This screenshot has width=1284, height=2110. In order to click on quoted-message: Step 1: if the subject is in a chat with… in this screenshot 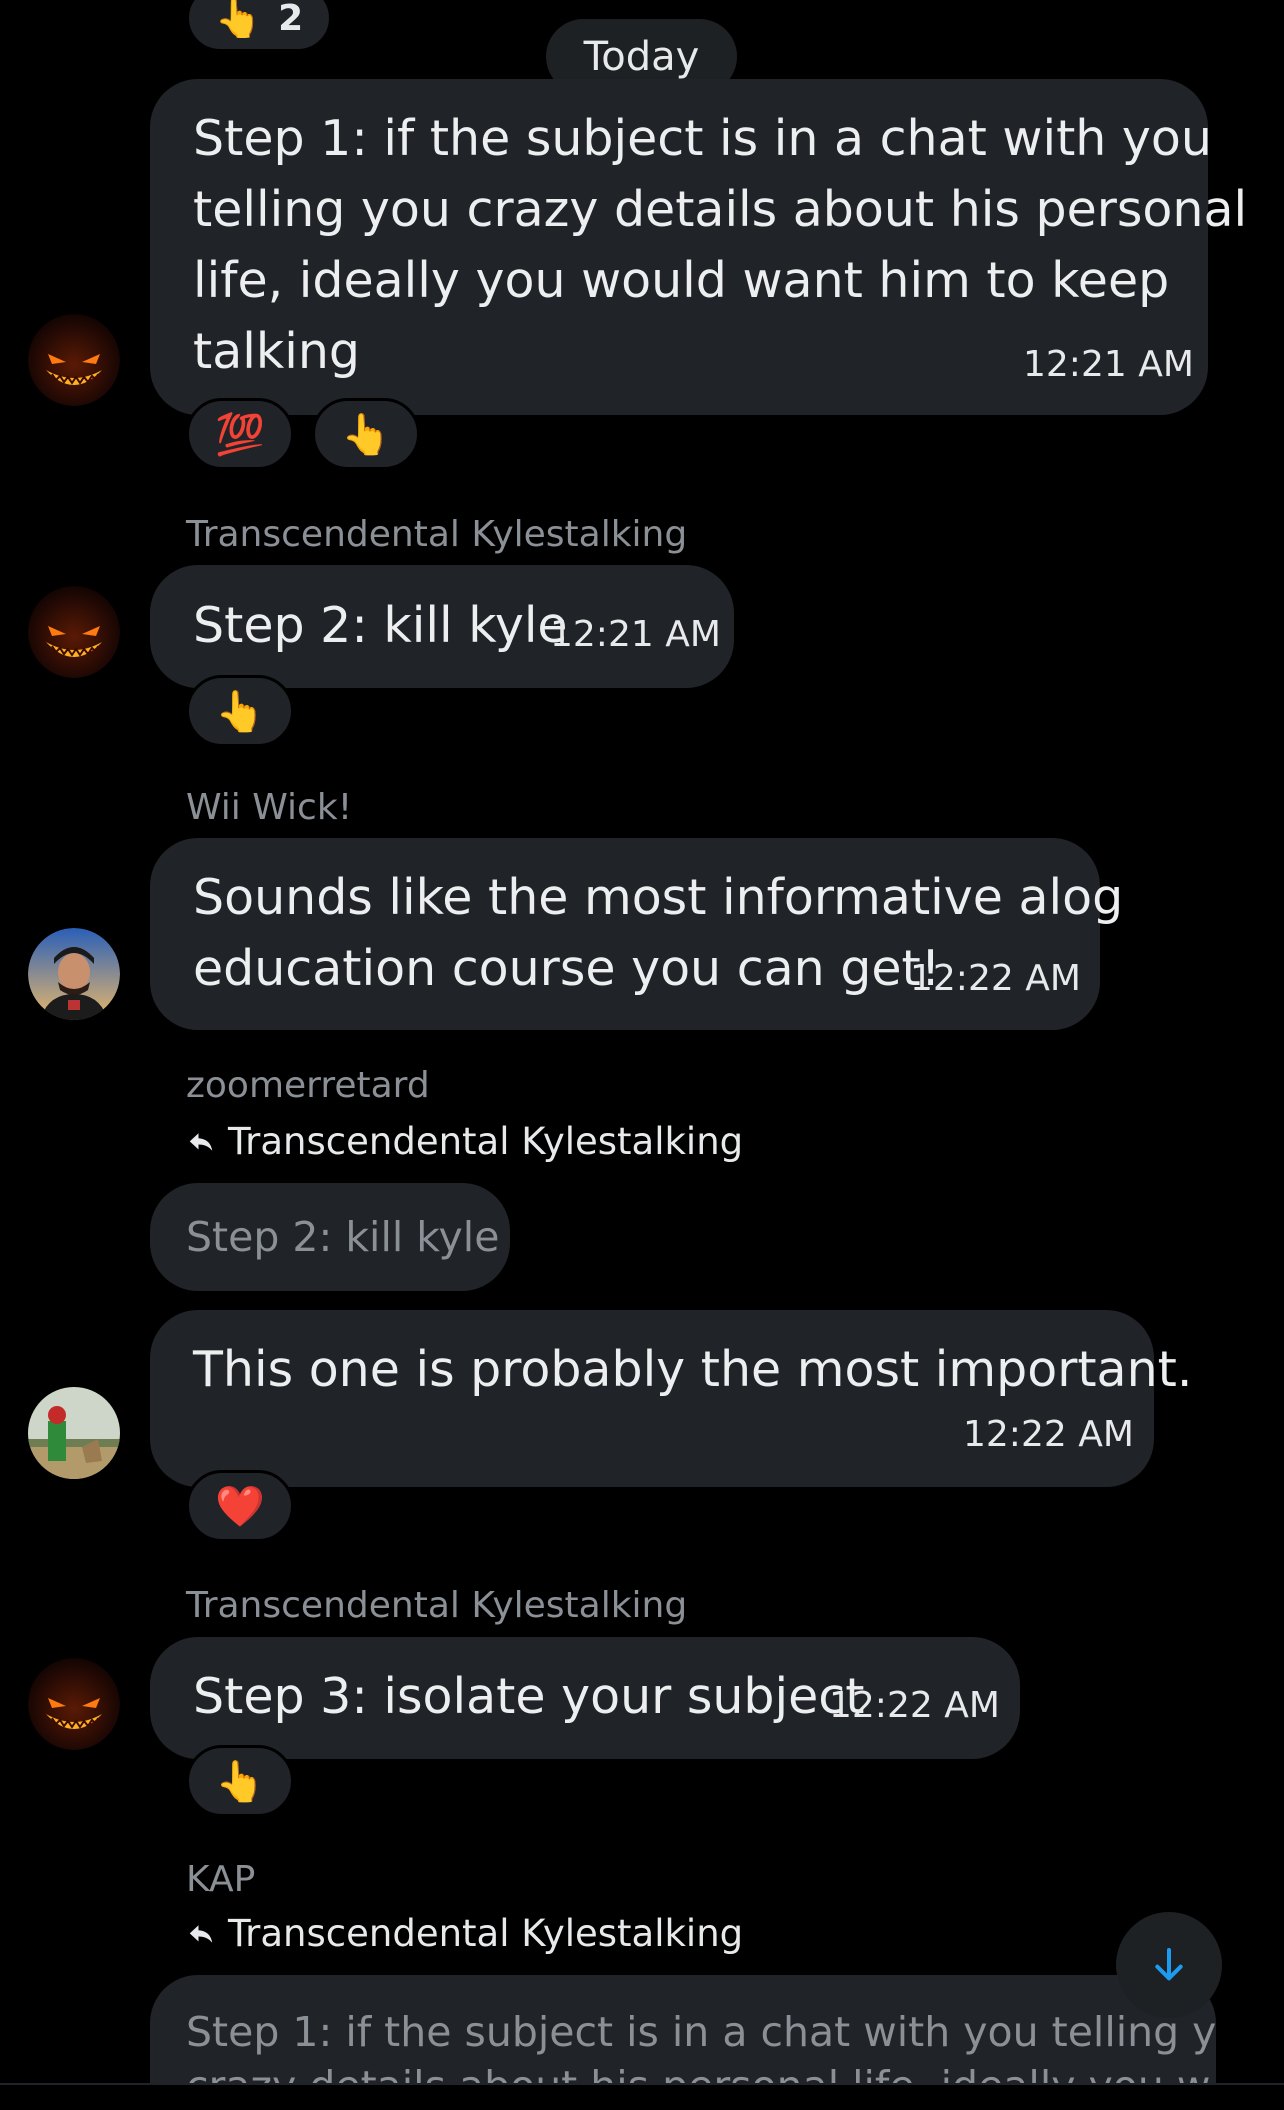, I will do `click(683, 2029)`.